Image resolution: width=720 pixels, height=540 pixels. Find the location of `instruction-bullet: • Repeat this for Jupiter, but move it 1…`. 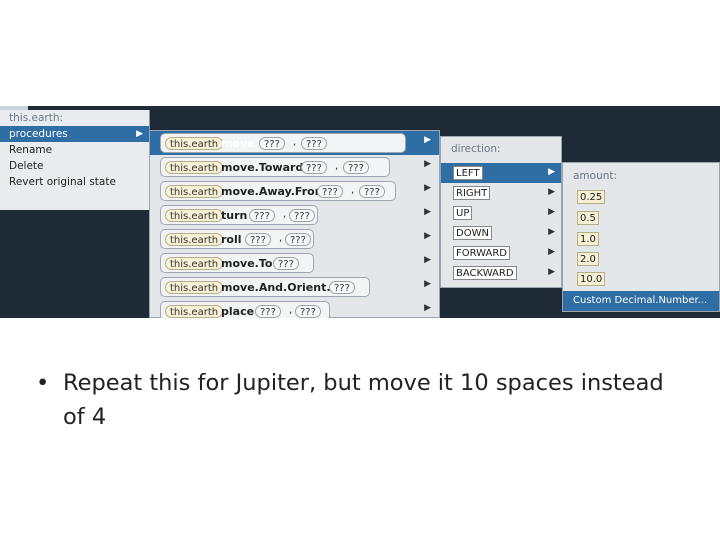

instruction-bullet: • Repeat this for Jupiter, but move it 1… is located at coordinates (356, 400).